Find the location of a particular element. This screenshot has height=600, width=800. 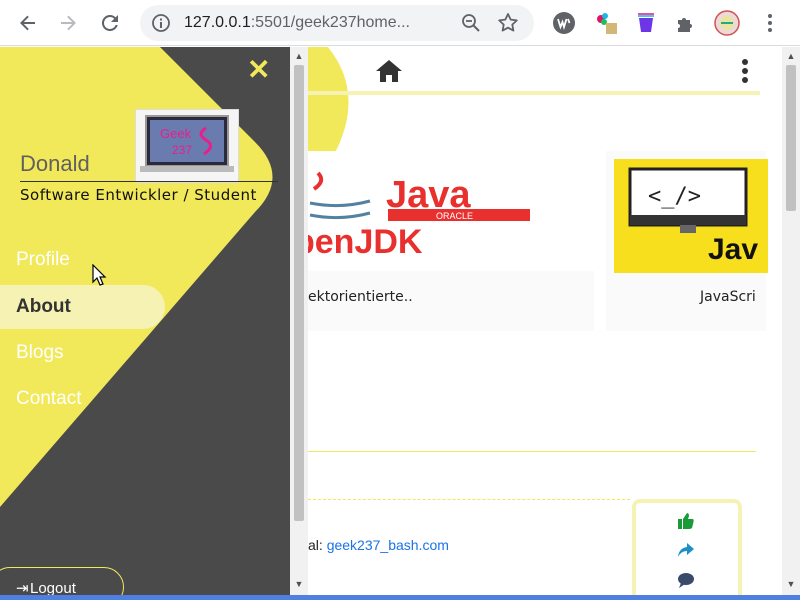

wappalyzer-icon is located at coordinates (564, 23).